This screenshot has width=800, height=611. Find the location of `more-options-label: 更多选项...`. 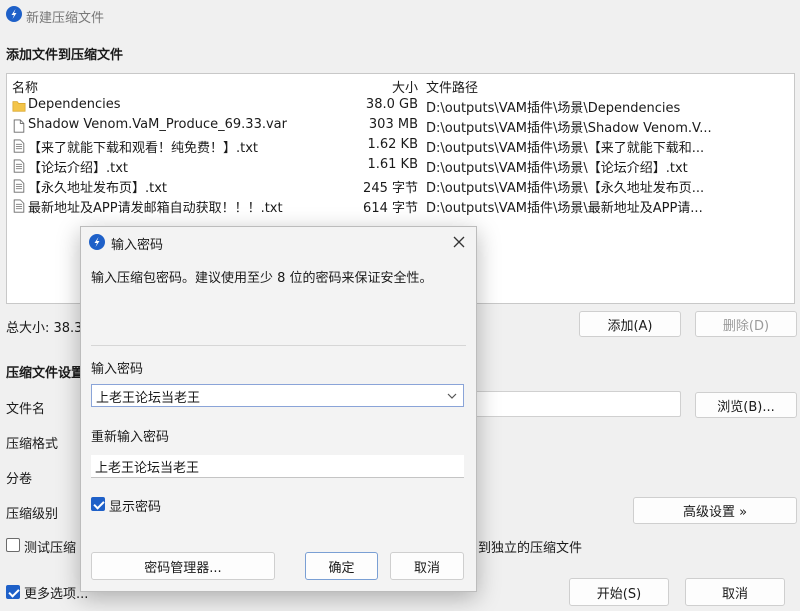

more-options-label: 更多选项... is located at coordinates (56, 594).